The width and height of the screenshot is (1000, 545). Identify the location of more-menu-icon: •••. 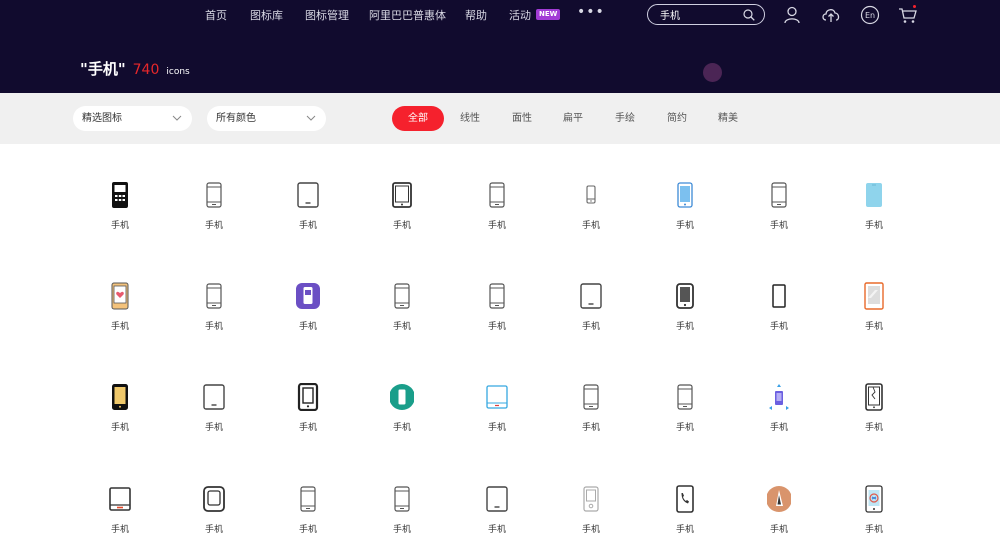
(591, 12).